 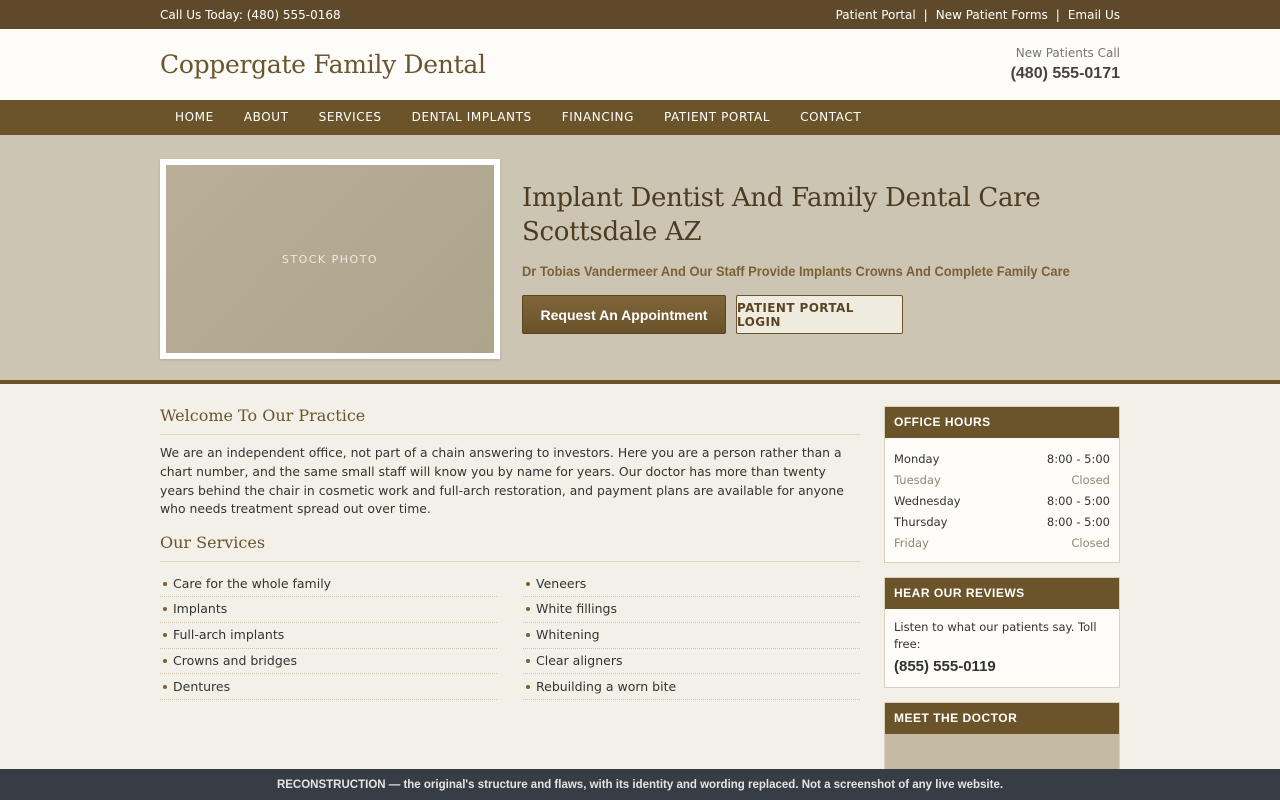 What do you see at coordinates (598, 117) in the screenshot?
I see `nav-financing: FINANCING` at bounding box center [598, 117].